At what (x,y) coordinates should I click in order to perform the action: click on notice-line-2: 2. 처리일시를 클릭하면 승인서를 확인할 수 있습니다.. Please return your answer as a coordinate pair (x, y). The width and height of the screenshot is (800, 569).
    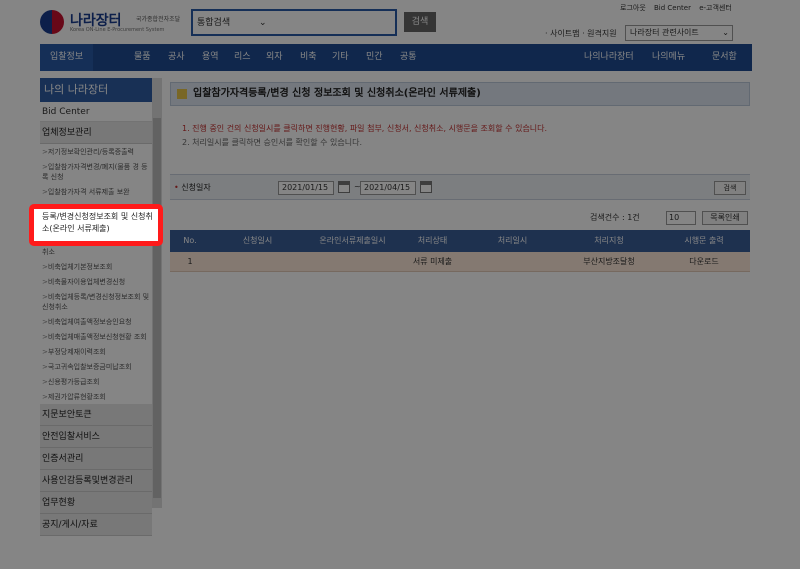
    Looking at the image, I should click on (272, 142).